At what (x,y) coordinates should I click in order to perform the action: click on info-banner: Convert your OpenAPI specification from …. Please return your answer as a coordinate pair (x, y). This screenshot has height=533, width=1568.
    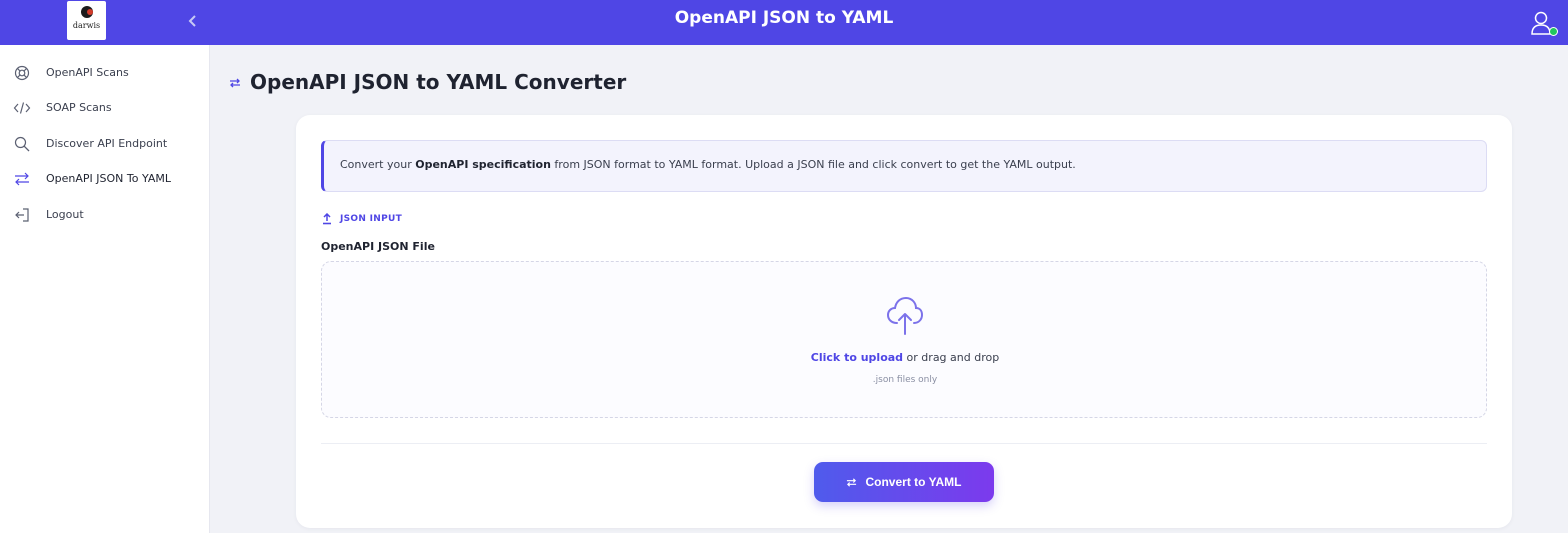
    Looking at the image, I should click on (904, 166).